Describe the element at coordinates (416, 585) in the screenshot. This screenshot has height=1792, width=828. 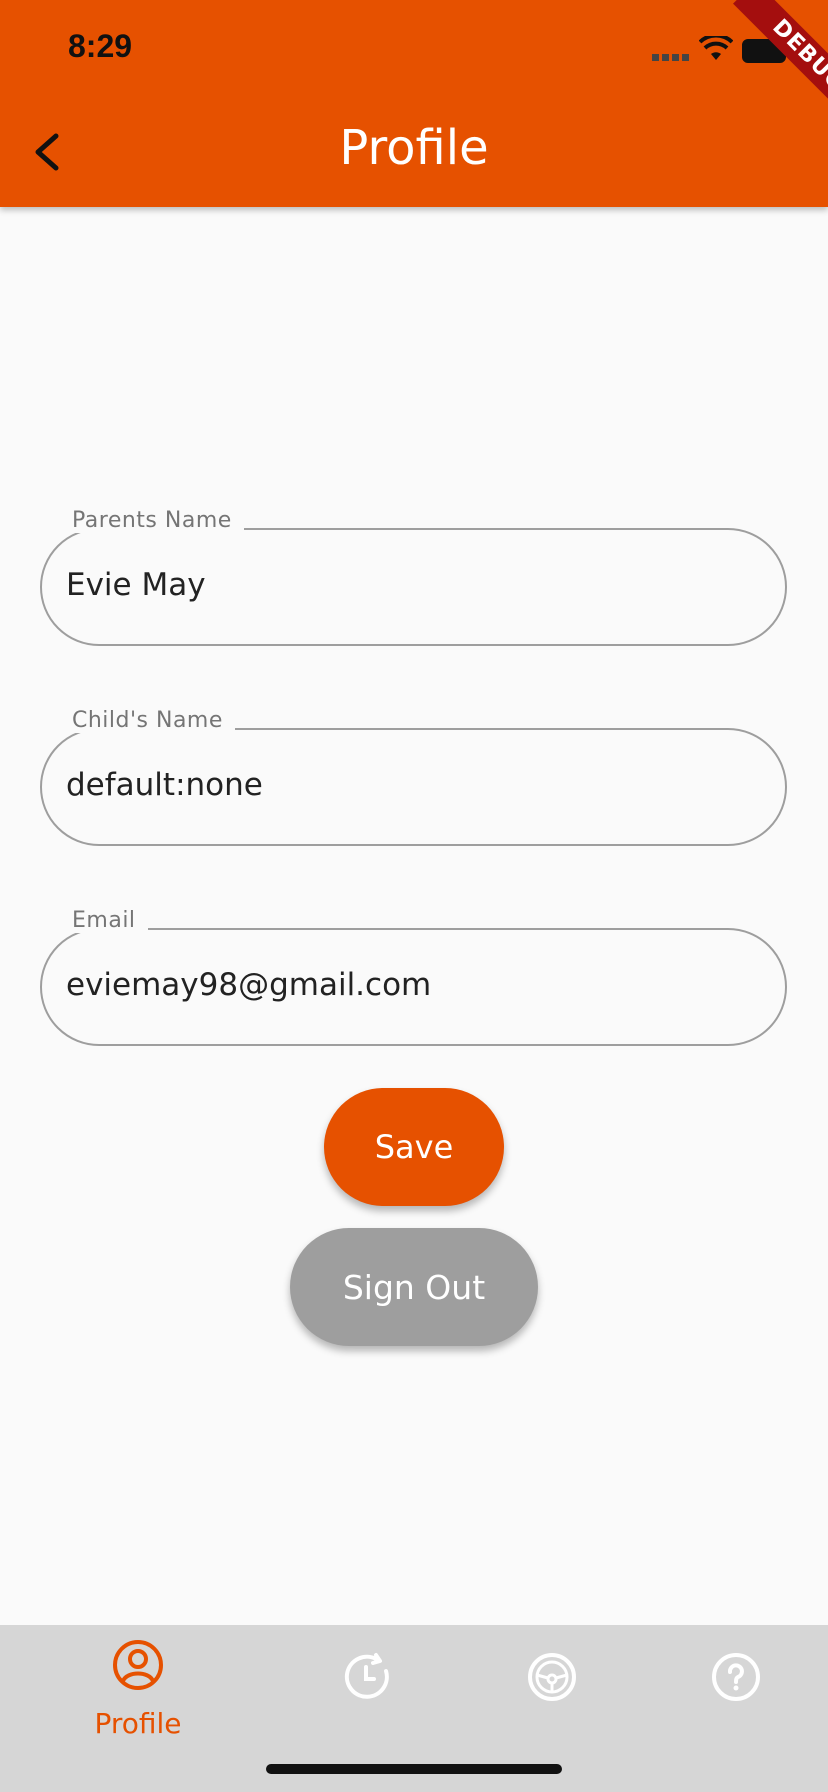
I see `parents-name-input` at that location.